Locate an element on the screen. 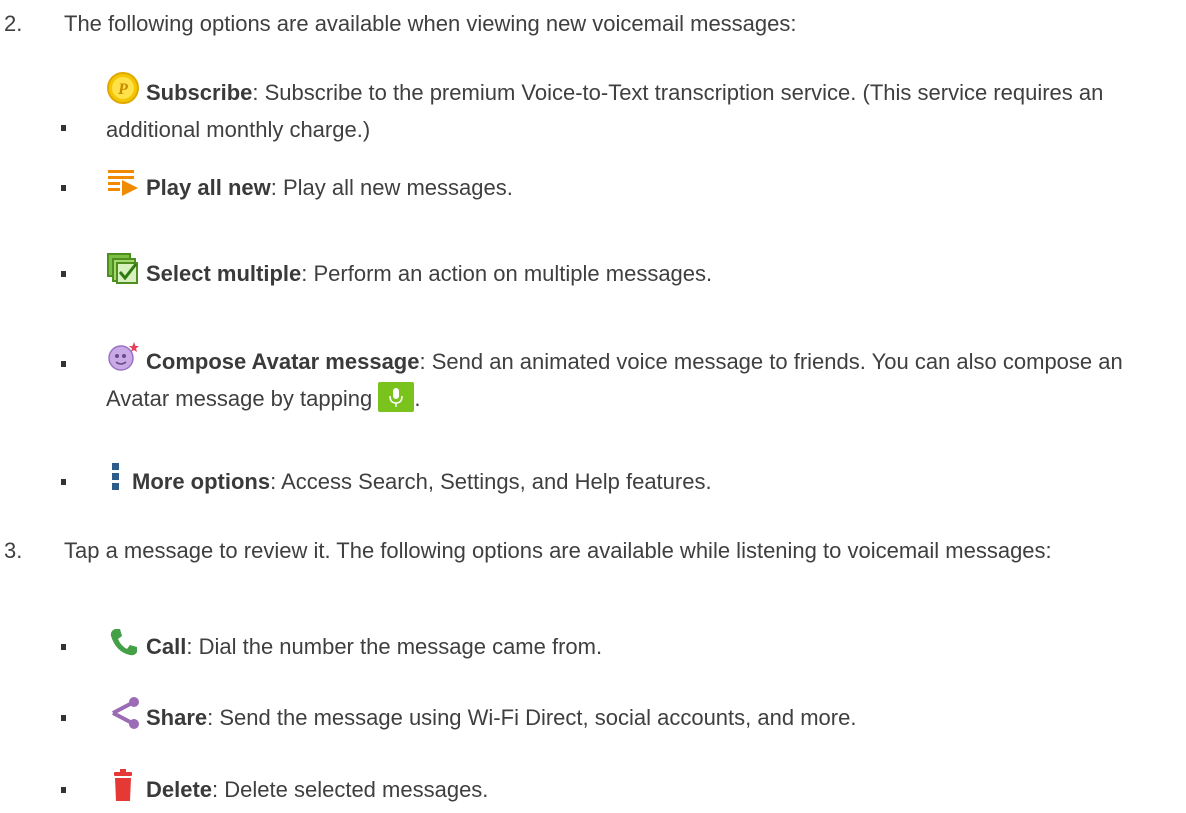 This screenshot has width=1186, height=813. step-number: 3. is located at coordinates (13, 550).